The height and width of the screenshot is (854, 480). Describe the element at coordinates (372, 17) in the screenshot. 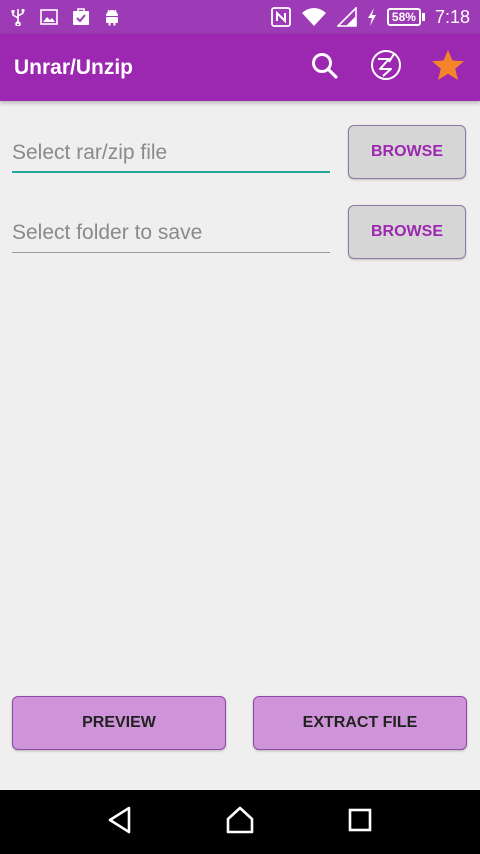

I see `charging-icon` at that location.